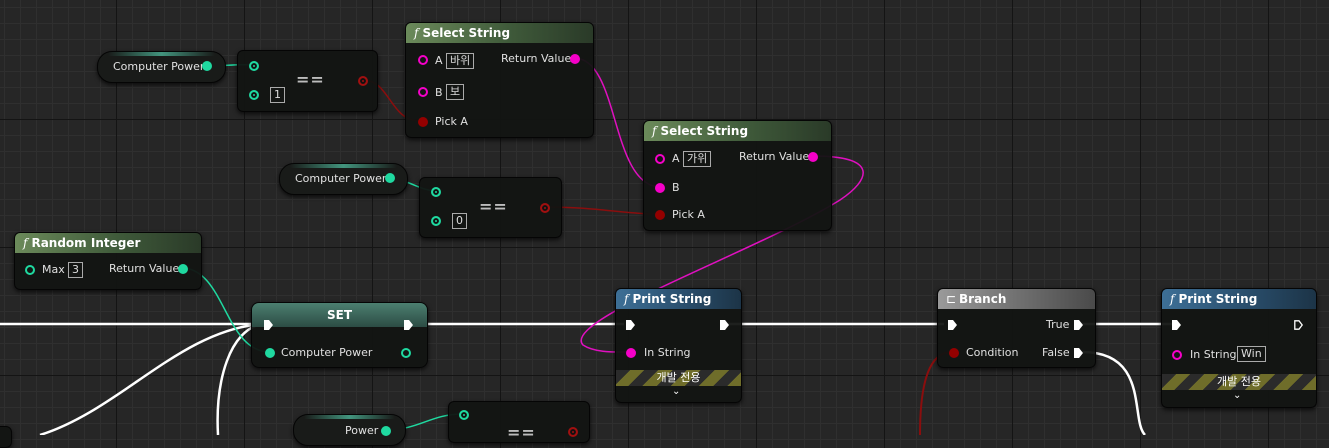 The image size is (1329, 448). I want to click on print-string-1-title: Print String, so click(672, 299).